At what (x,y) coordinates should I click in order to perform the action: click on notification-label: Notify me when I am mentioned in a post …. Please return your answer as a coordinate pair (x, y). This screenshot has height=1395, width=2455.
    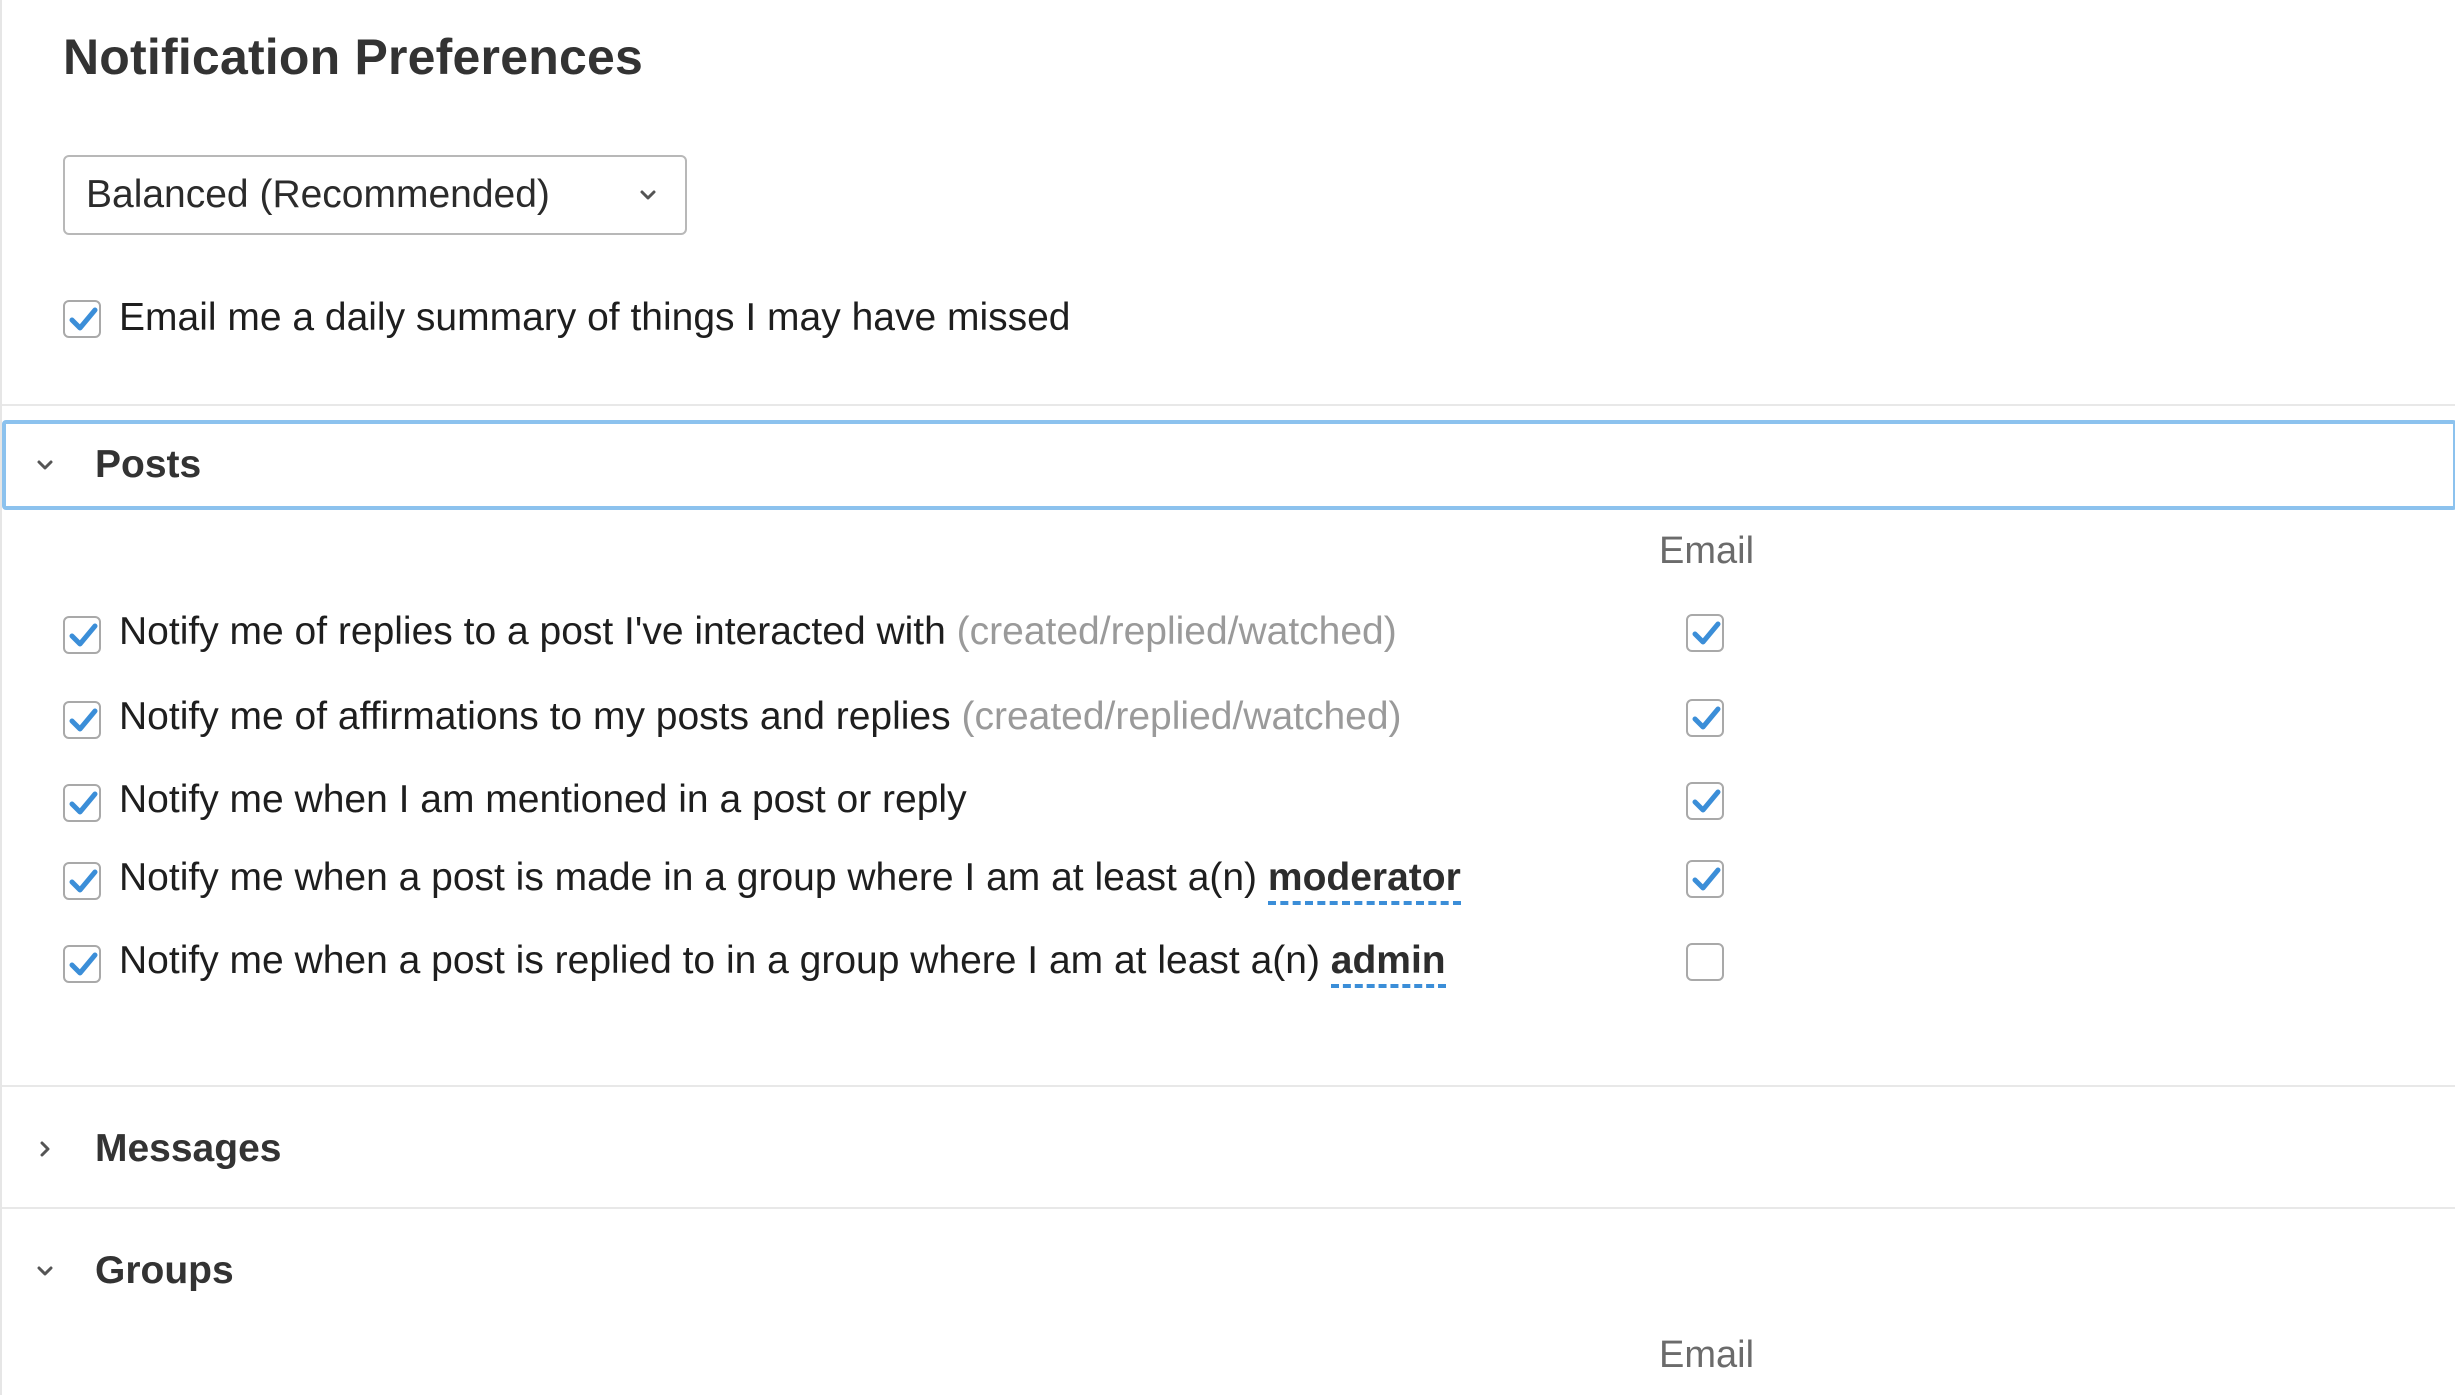
    Looking at the image, I should click on (543, 800).